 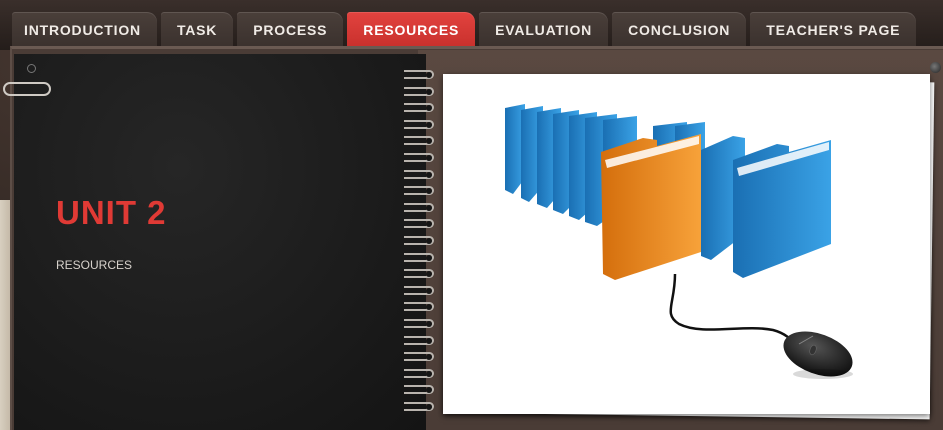 What do you see at coordinates (111, 212) in the screenshot?
I see `page-title: UNIT 2` at bounding box center [111, 212].